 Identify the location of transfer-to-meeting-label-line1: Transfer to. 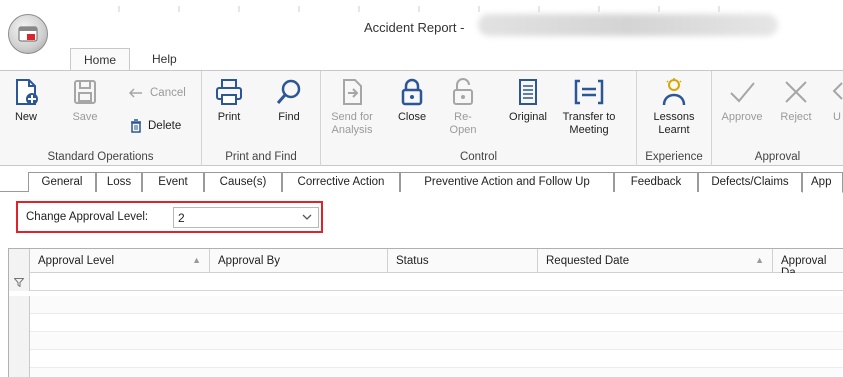
(589, 117).